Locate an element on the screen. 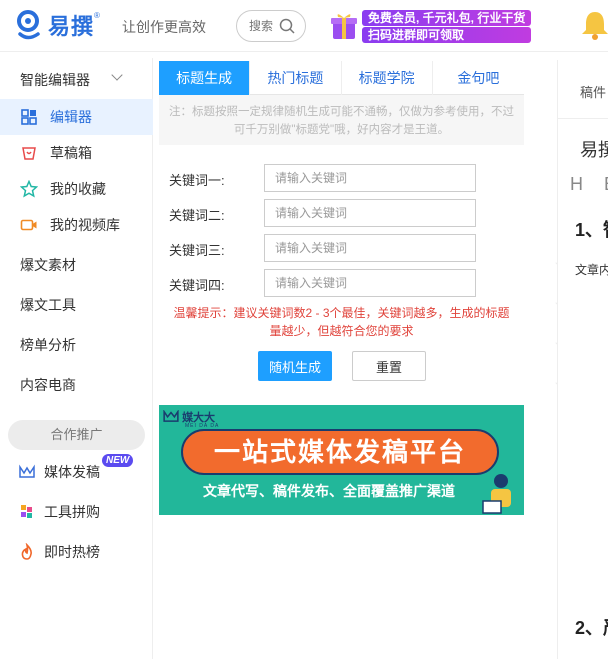  keyword-label: 关键词三: is located at coordinates (197, 250).